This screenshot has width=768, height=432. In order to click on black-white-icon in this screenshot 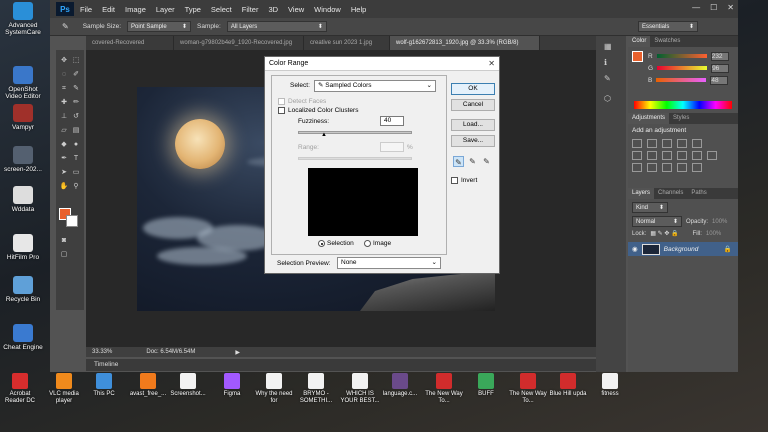, I will do `click(667, 155)`.